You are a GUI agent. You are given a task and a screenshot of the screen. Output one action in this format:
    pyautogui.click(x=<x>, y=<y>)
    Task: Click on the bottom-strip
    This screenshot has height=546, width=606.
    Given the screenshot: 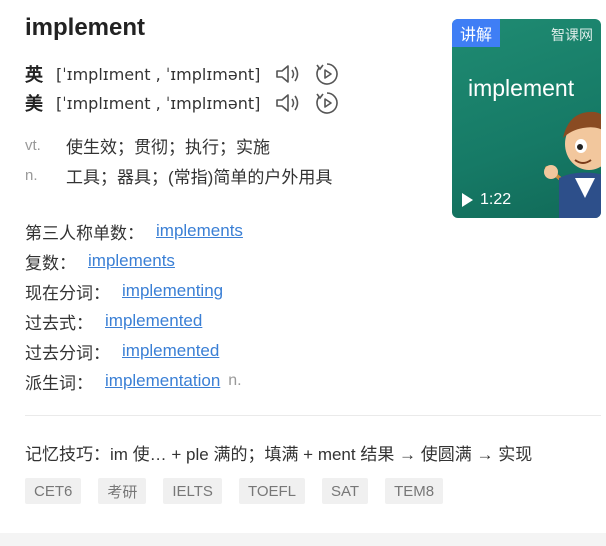 What is the action you would take?
    pyautogui.click(x=303, y=539)
    